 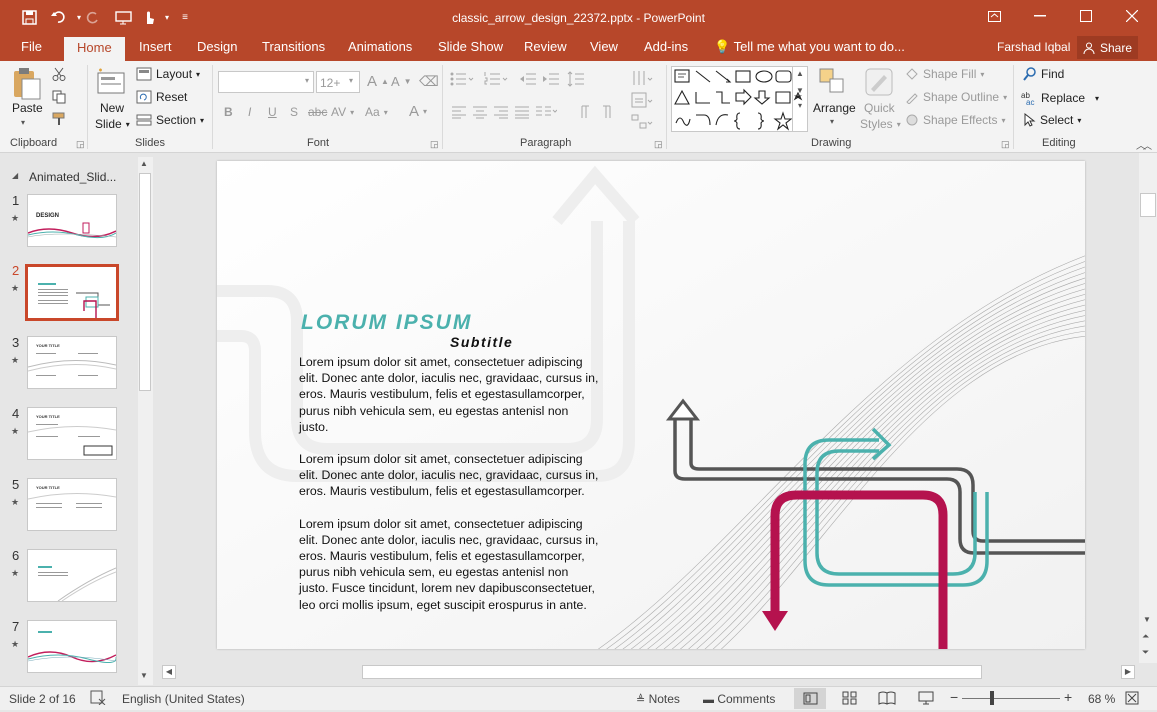 I want to click on font-name-box, so click(x=266, y=82).